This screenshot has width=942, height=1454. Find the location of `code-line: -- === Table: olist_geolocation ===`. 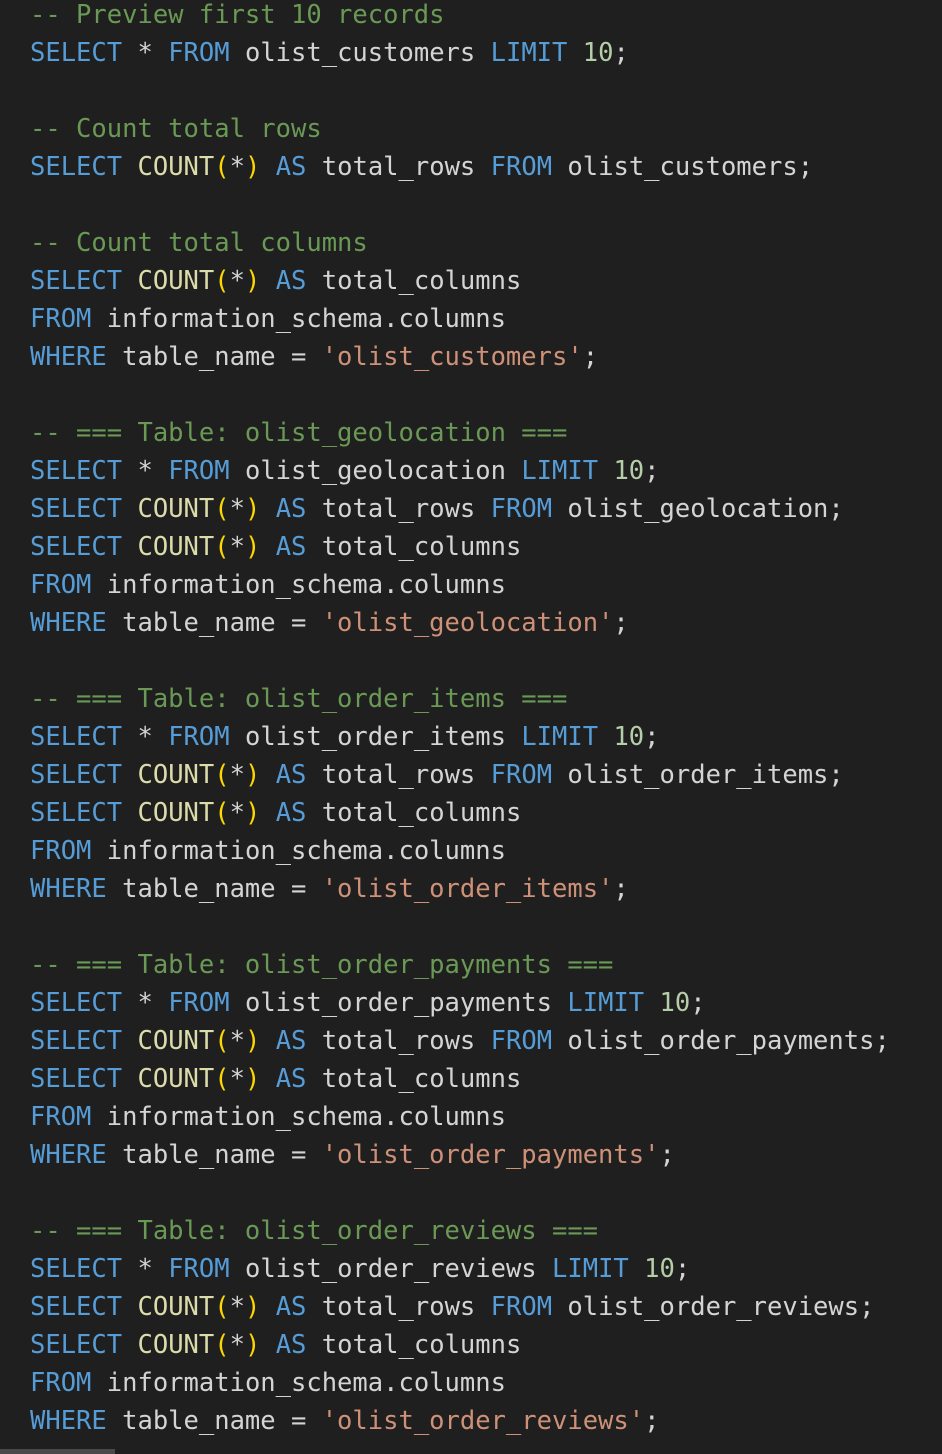

code-line: -- === Table: olist_geolocation === is located at coordinates (460, 433).